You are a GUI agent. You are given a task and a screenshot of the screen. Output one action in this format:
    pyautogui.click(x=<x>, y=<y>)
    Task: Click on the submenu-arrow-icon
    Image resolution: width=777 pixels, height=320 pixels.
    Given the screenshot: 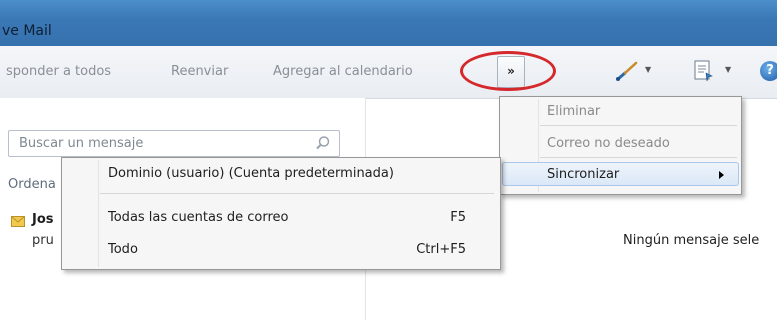 What is the action you would take?
    pyautogui.click(x=721, y=175)
    